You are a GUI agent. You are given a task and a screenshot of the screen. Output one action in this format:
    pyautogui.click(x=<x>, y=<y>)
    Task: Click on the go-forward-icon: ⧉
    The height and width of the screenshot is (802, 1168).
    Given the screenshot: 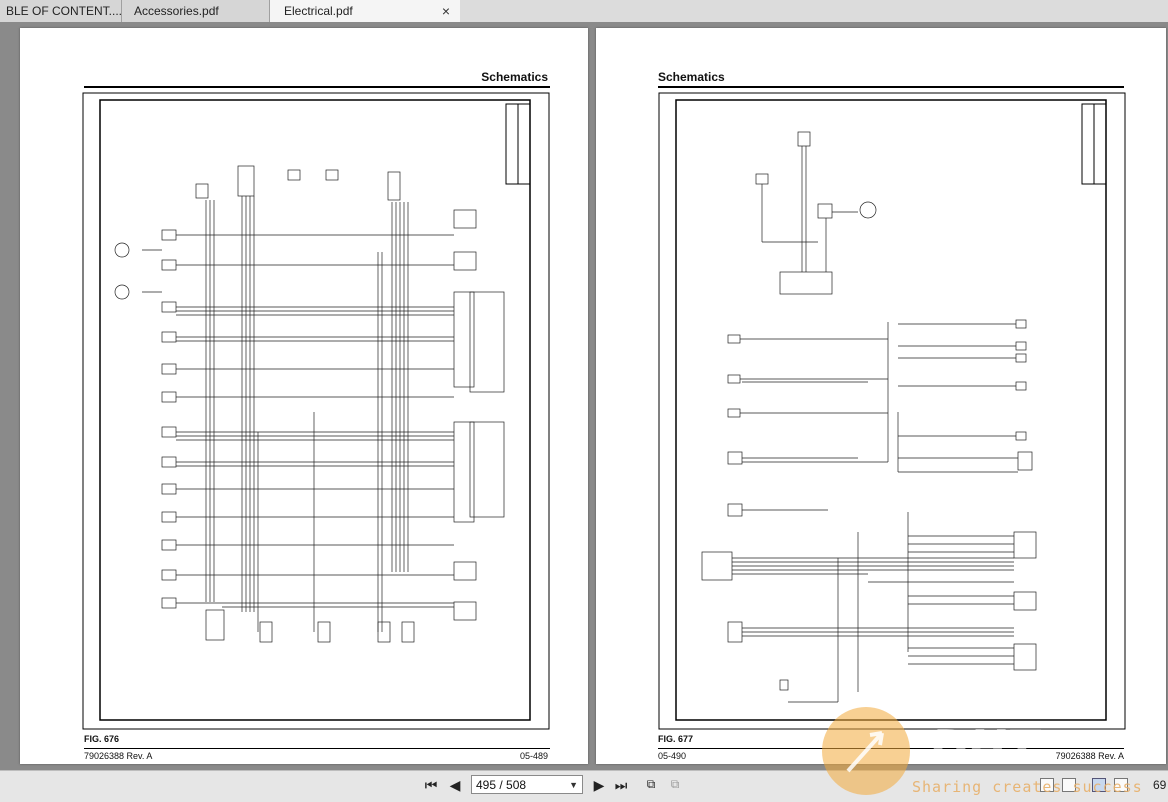 What is the action you would take?
    pyautogui.click(x=675, y=784)
    